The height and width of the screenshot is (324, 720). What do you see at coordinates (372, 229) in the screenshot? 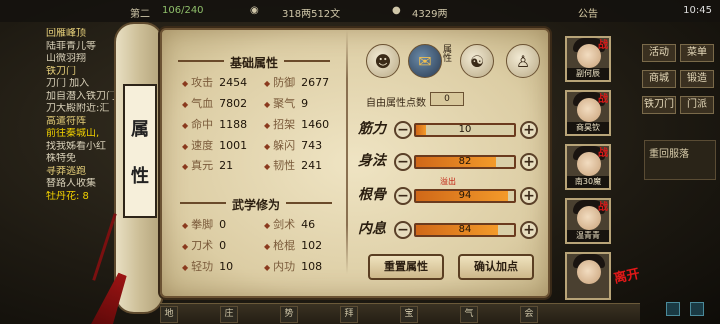
I see `attr-inner-breath-label: 内息` at bounding box center [372, 229].